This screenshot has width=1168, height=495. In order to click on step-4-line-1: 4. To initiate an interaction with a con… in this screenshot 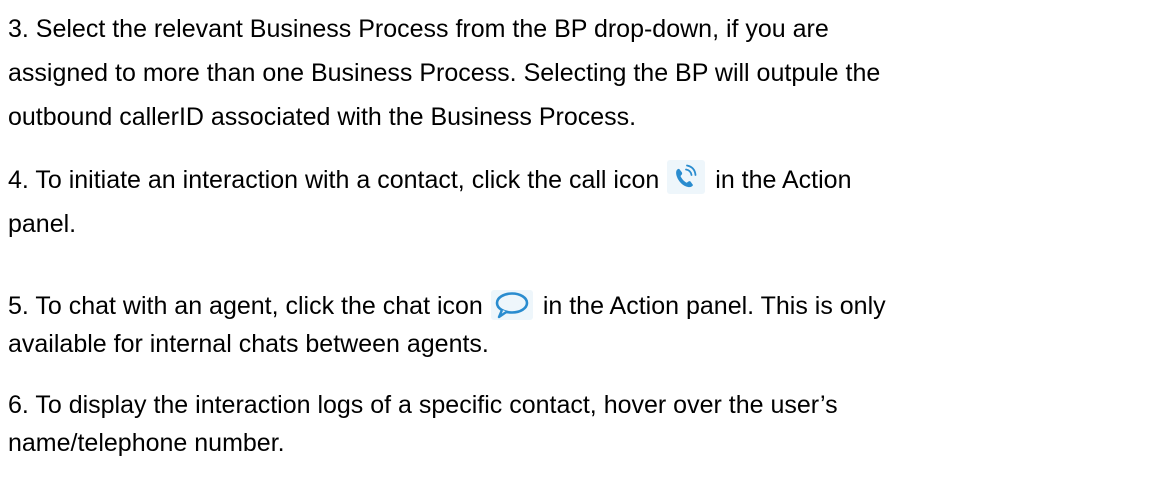, I will do `click(430, 180)`.